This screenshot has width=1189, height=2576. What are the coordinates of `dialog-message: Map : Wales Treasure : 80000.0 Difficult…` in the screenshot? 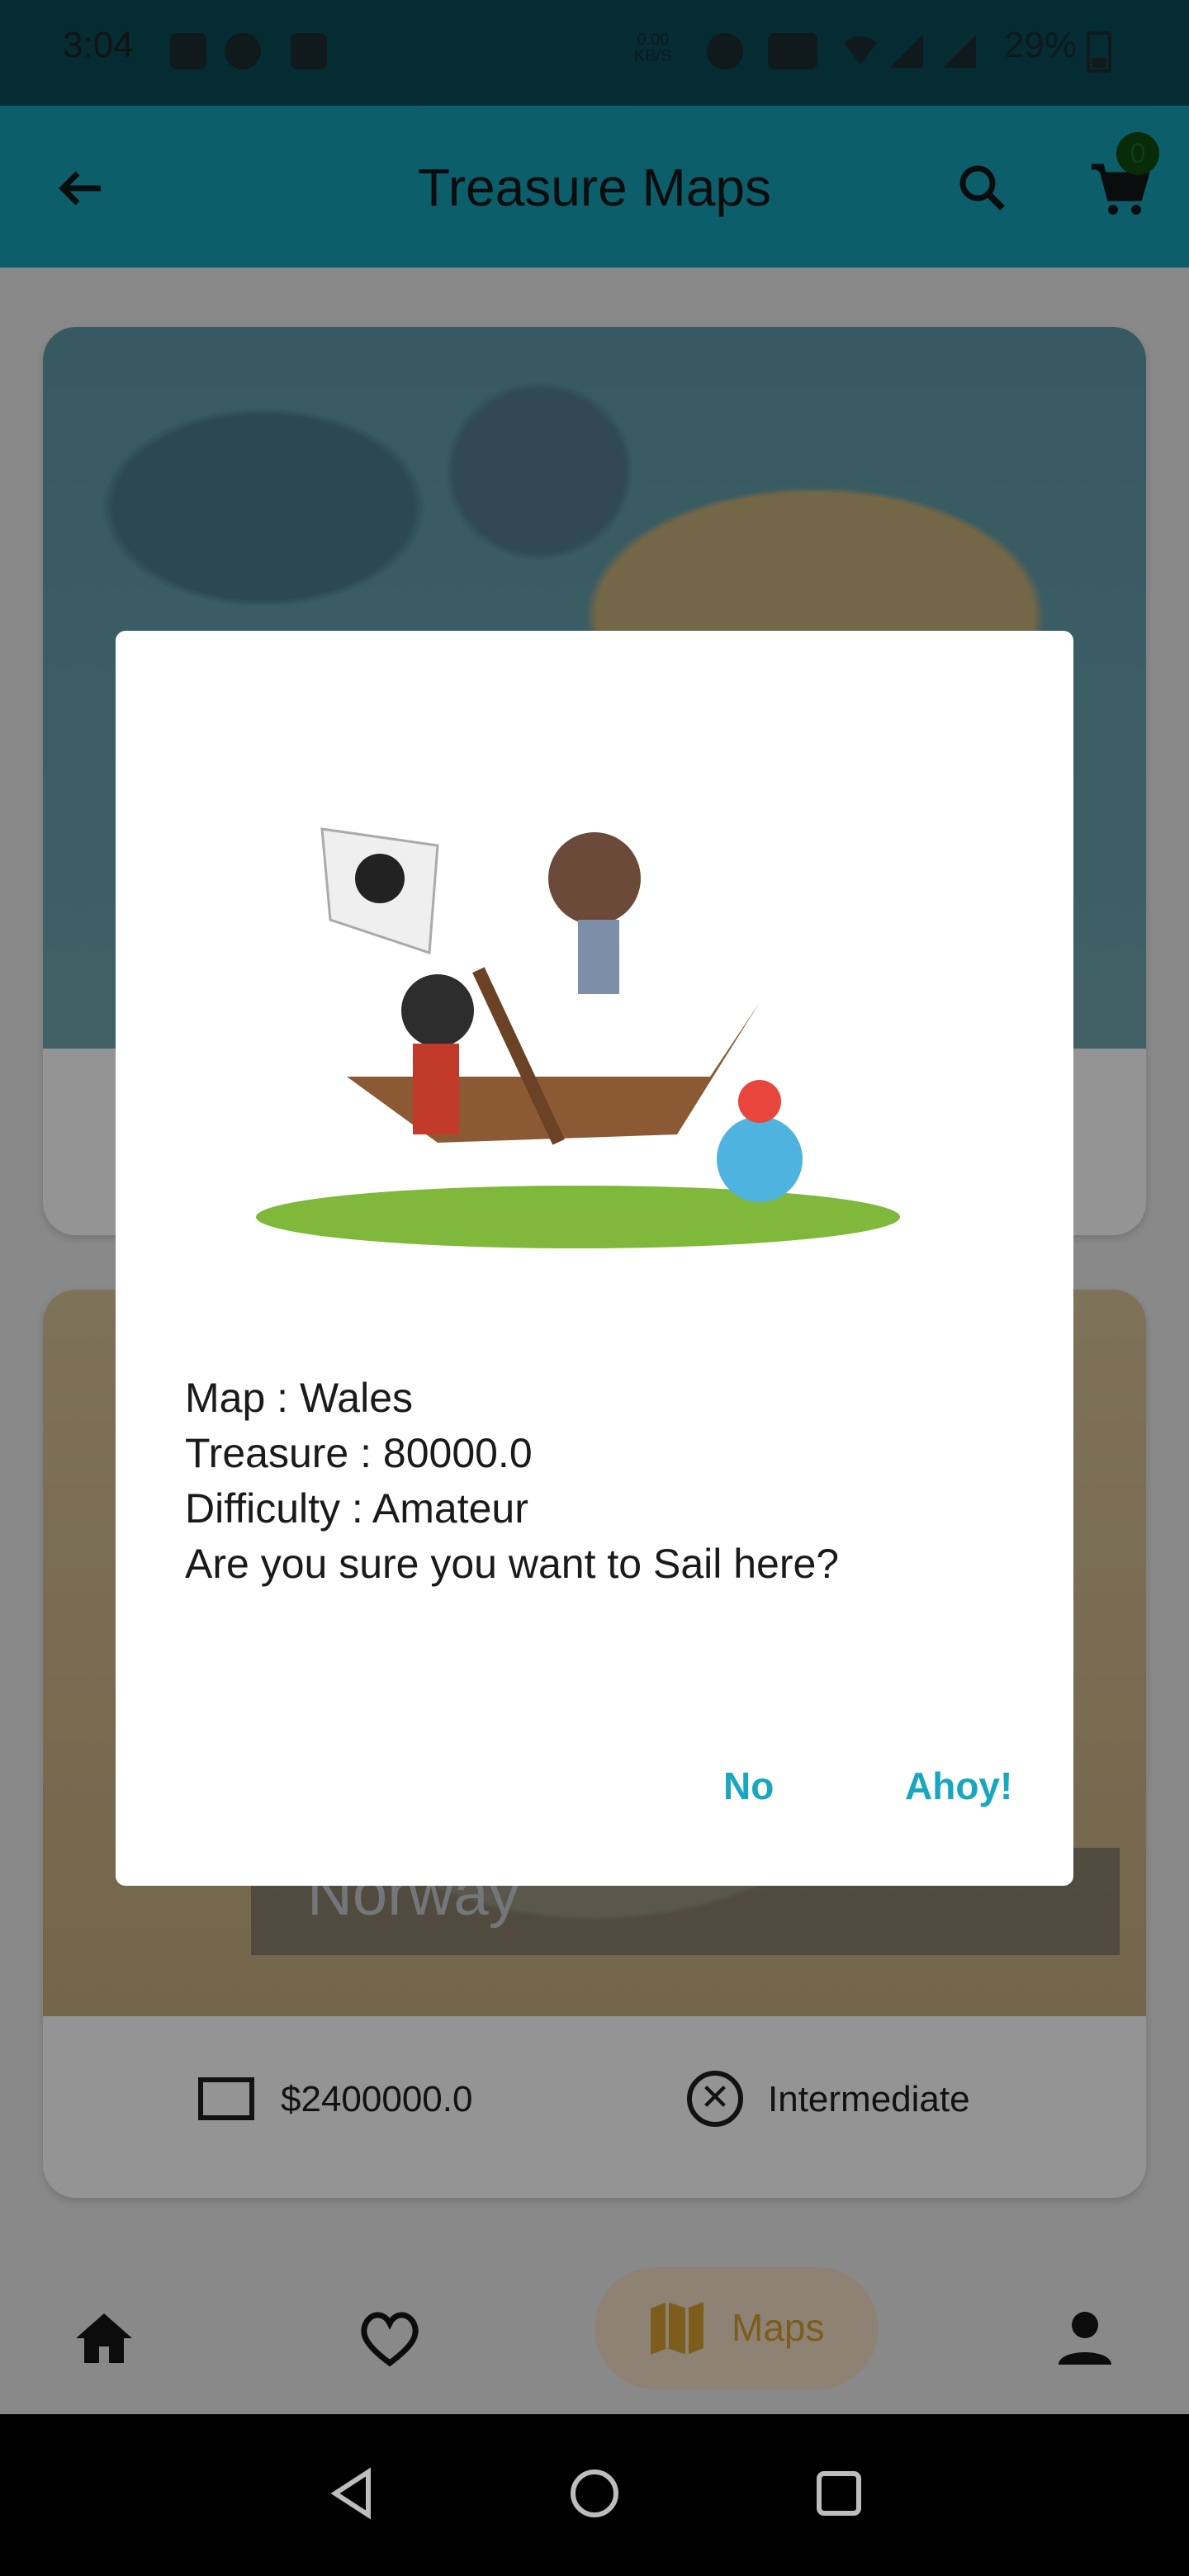 It's located at (512, 1481).